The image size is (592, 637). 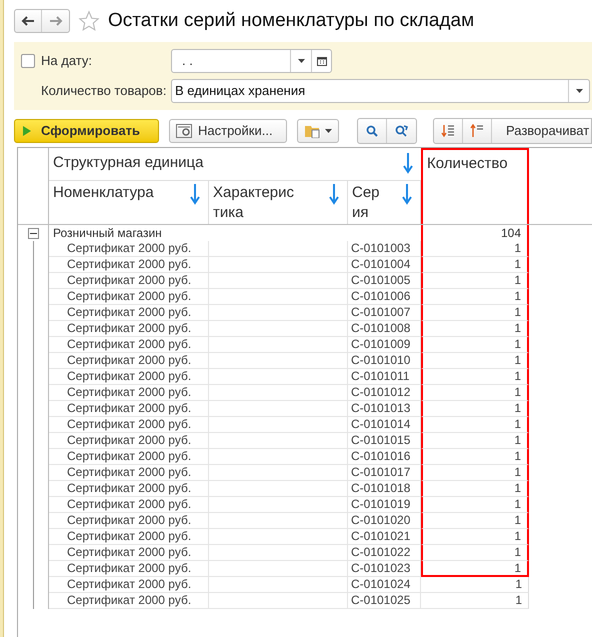 What do you see at coordinates (384, 361) in the screenshot?
I see `series-cell: С-0101010` at bounding box center [384, 361].